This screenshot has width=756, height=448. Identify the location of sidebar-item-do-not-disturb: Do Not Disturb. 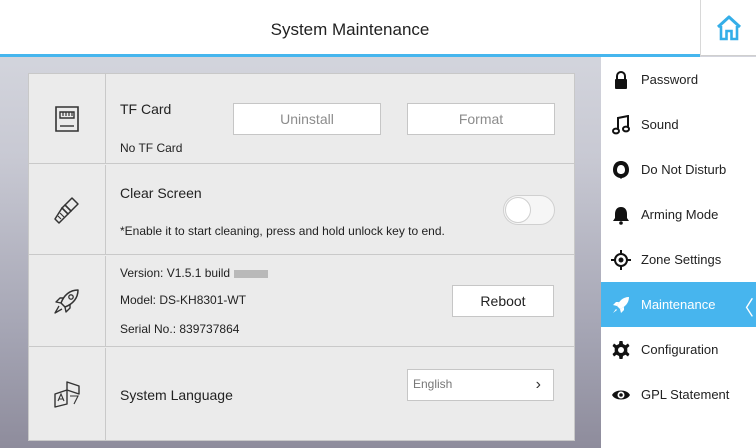
(678, 169).